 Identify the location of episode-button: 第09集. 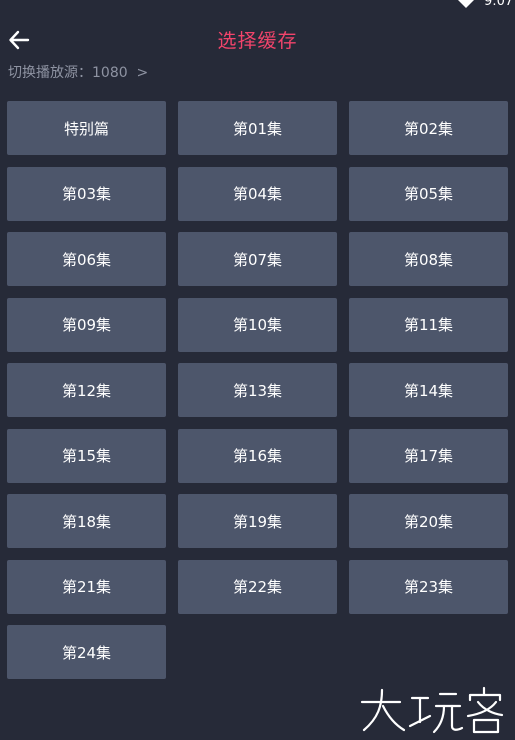
(86, 324).